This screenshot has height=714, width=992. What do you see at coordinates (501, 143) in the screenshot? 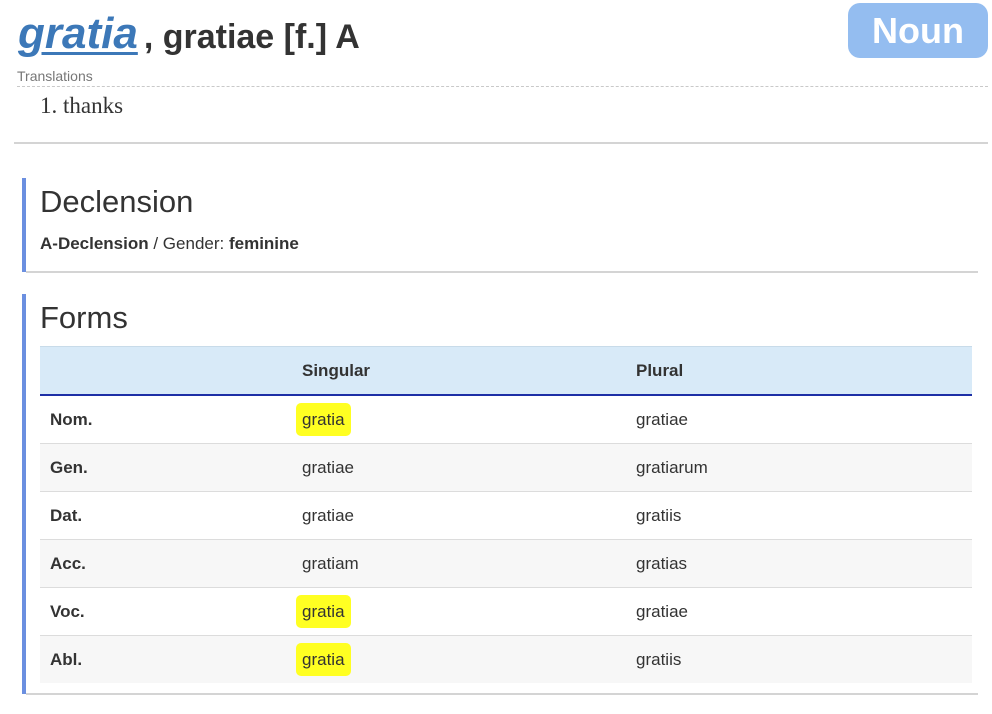
I see `section-divider` at bounding box center [501, 143].